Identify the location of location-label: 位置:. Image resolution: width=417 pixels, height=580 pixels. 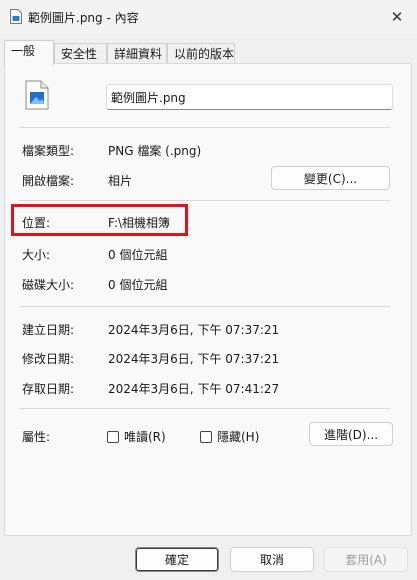
(36, 223).